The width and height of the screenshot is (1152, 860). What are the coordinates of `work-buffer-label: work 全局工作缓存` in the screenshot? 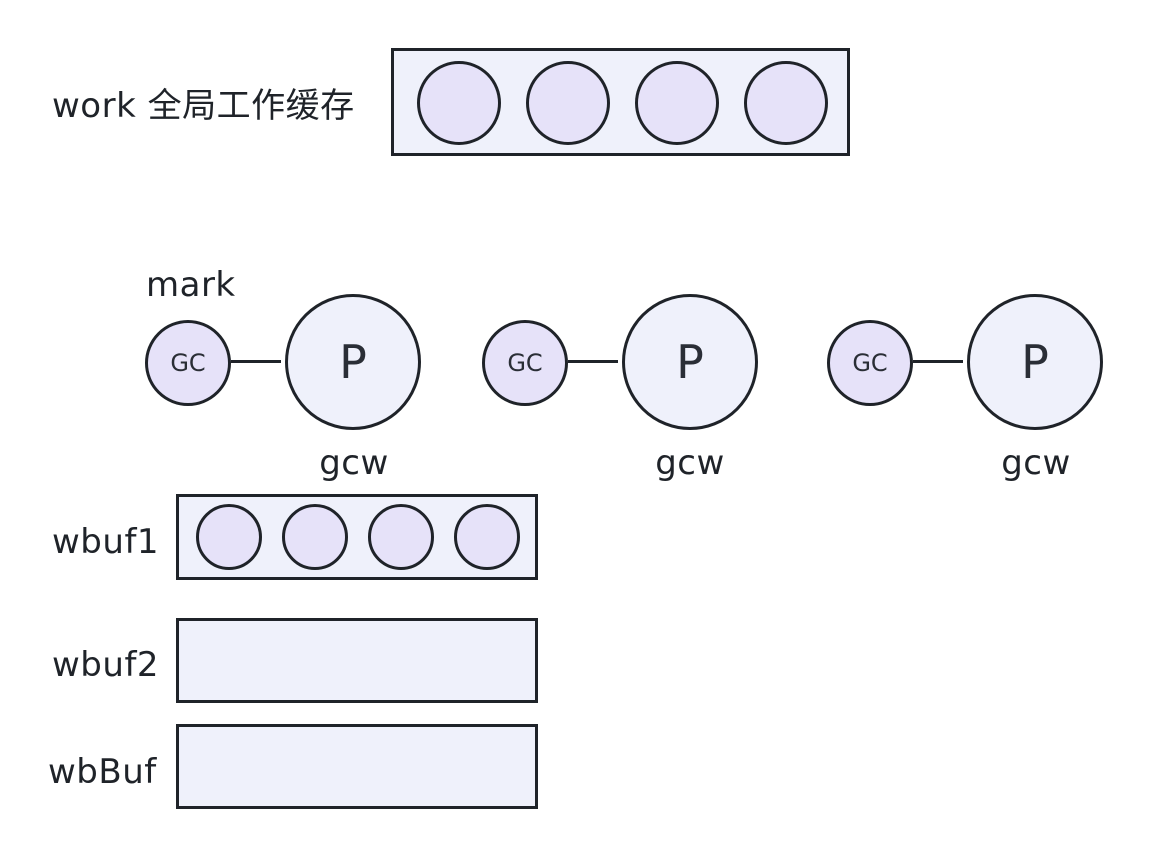 It's located at (203, 106).